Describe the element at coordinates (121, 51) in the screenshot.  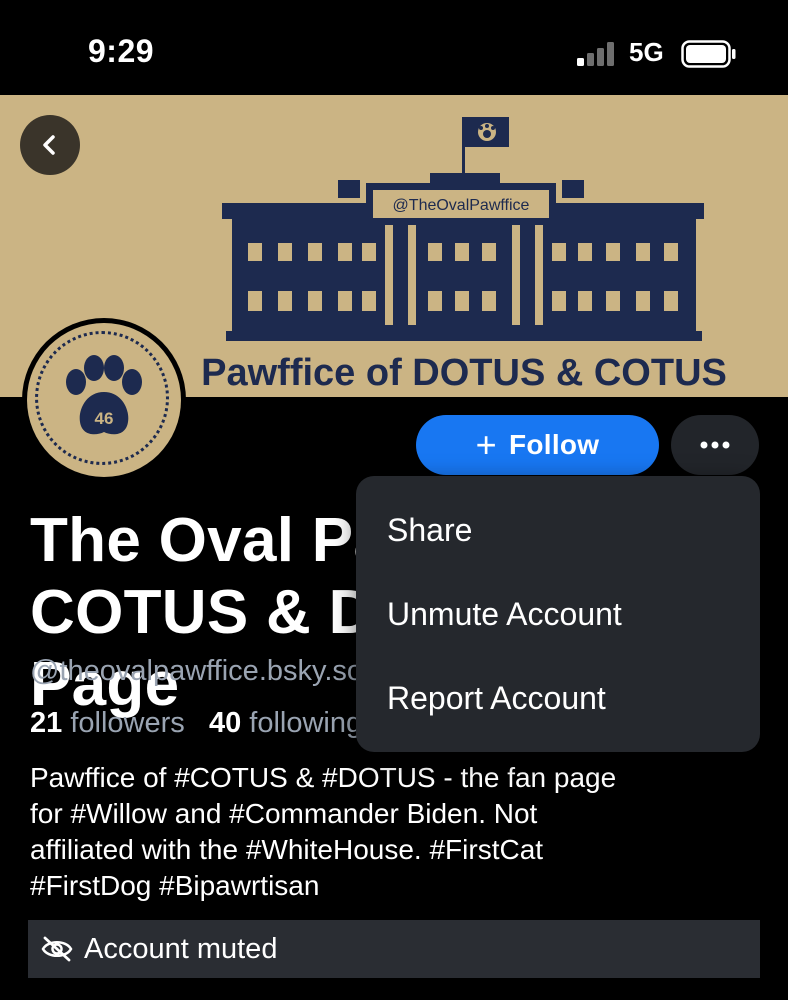
I see `status-time: 9:29` at that location.